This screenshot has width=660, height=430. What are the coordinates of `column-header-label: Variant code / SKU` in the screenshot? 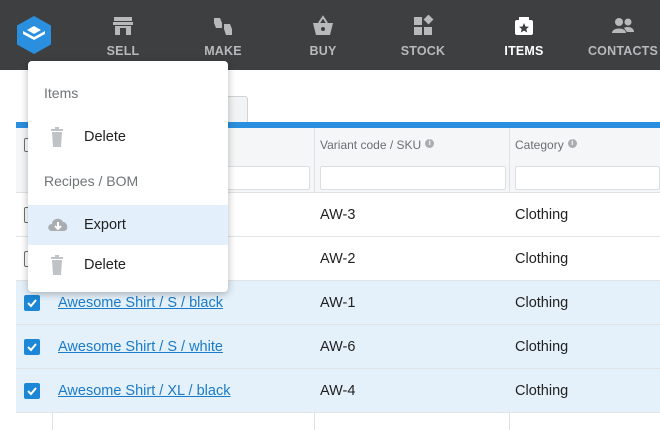 It's located at (371, 145).